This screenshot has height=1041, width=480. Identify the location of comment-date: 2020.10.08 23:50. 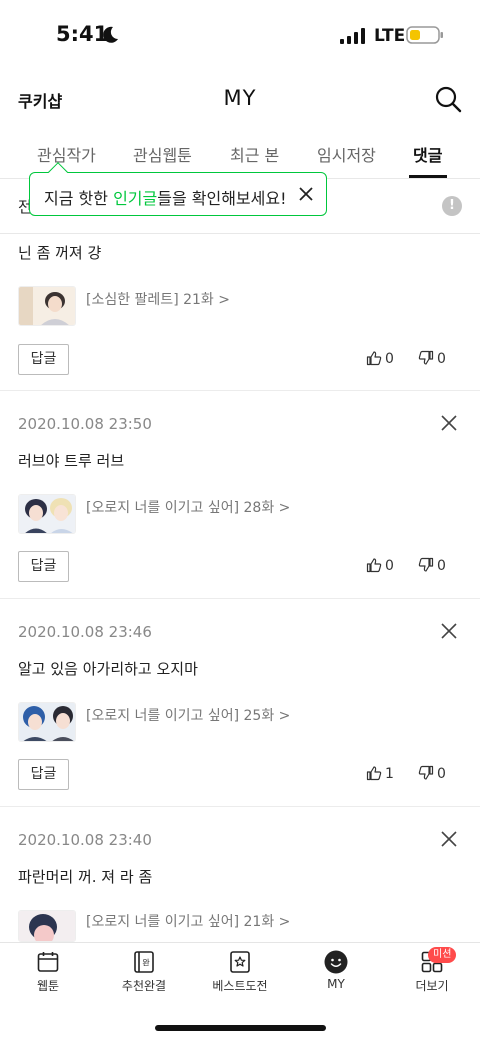
(85, 424).